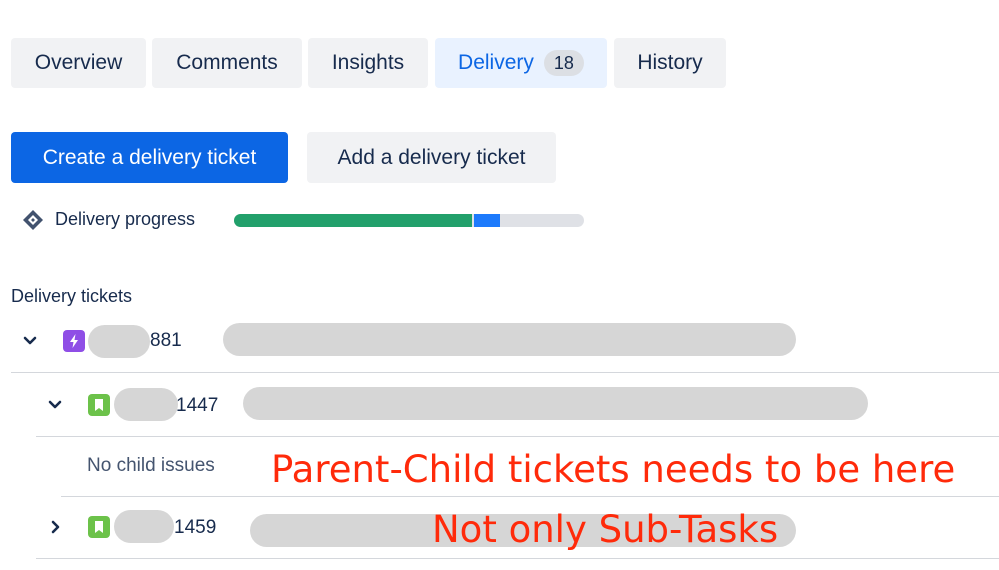 The width and height of the screenshot is (999, 570). Describe the element at coordinates (149, 157) in the screenshot. I see `create-delivery-ticket-button: Create a delivery ticket` at that location.